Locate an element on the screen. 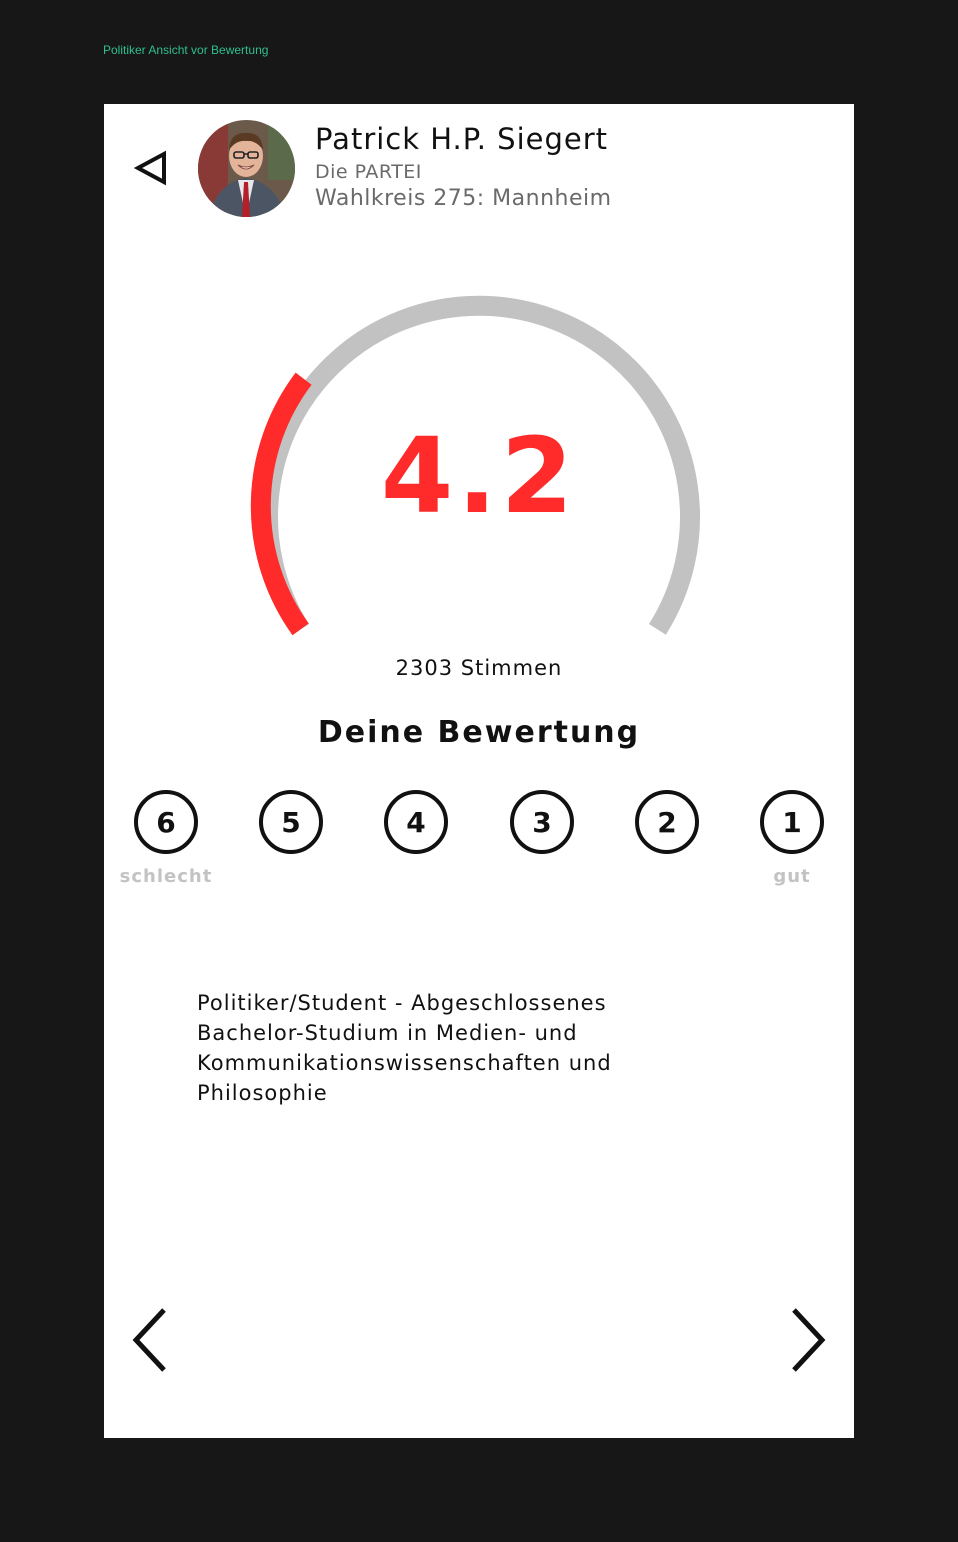 The height and width of the screenshot is (1542, 958). party-name: Die PARTEI is located at coordinates (368, 172).